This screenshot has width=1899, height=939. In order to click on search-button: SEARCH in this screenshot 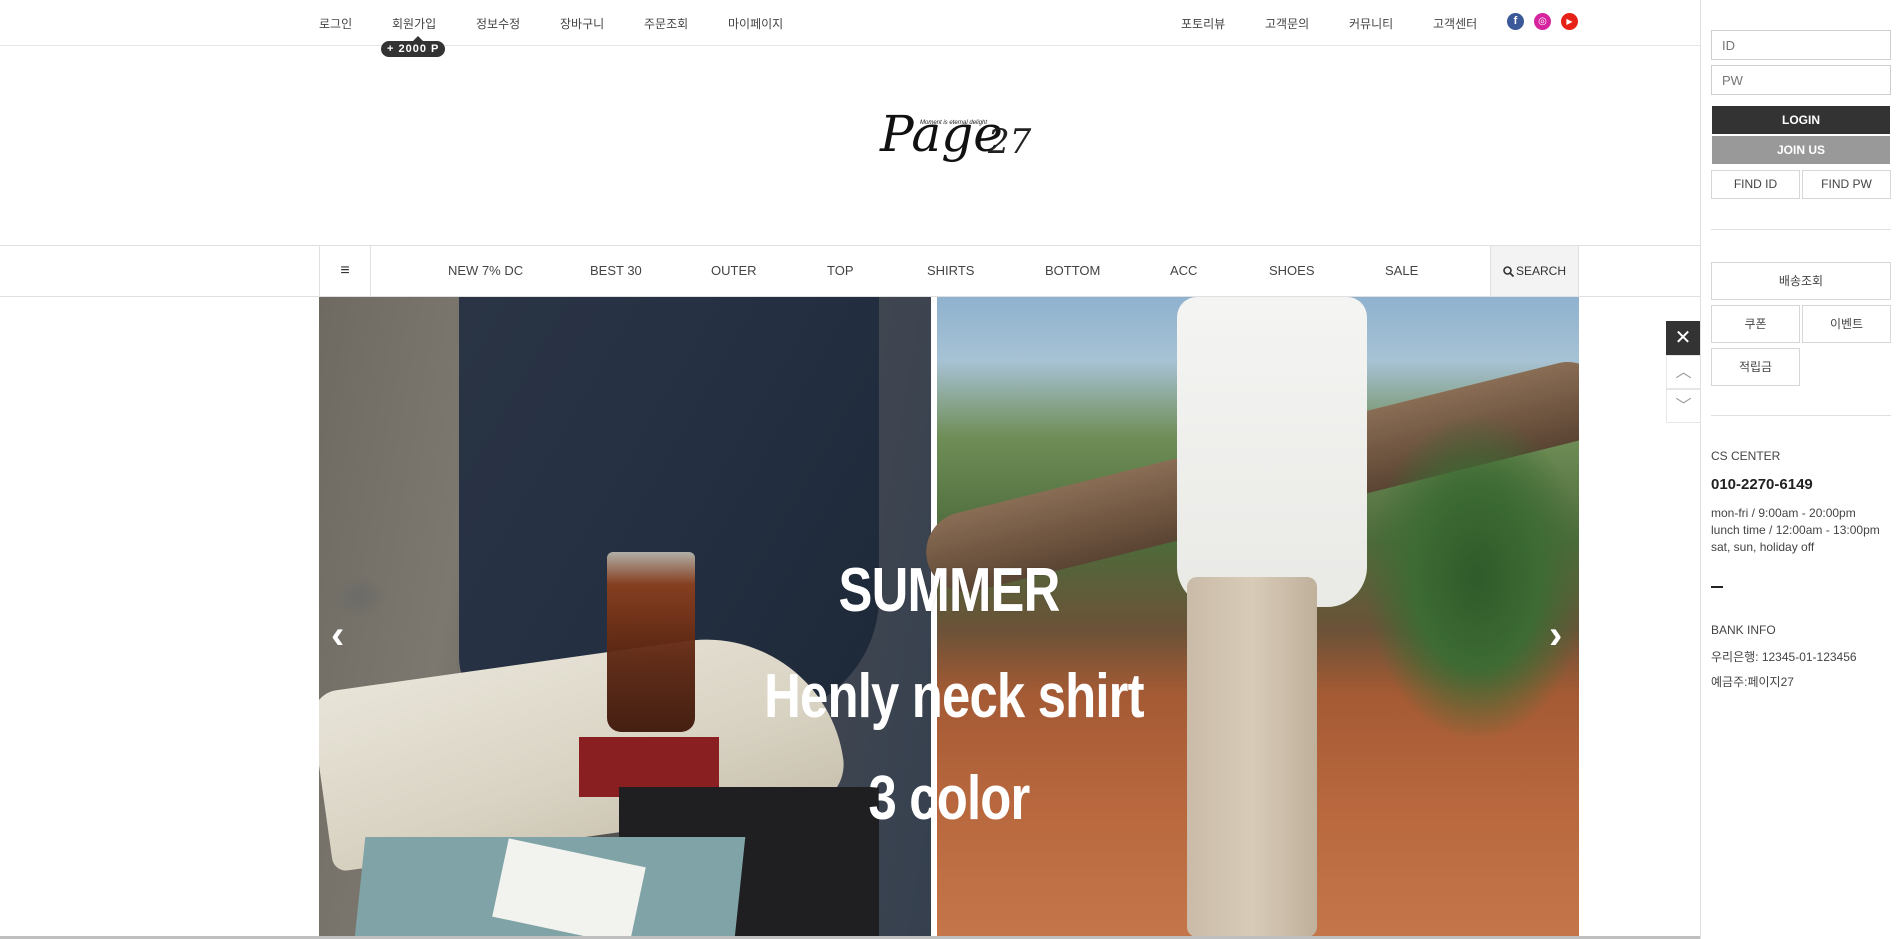, I will do `click(1534, 271)`.